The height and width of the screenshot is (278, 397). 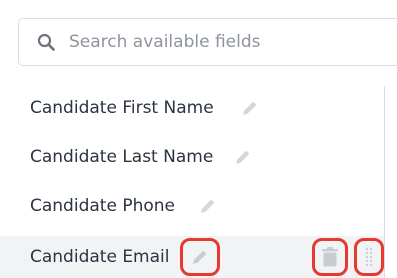 I want to click on field-row-candidate-last-name: Candidate Last Name, so click(x=201, y=157).